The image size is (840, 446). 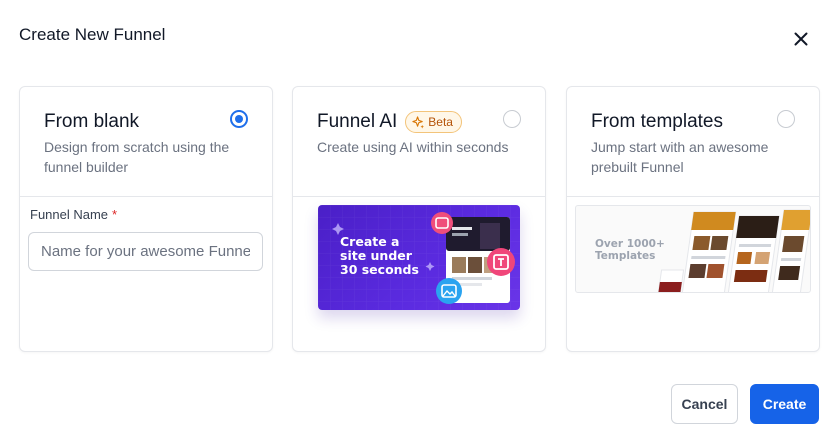 I want to click on option-radio-blank, so click(x=239, y=119).